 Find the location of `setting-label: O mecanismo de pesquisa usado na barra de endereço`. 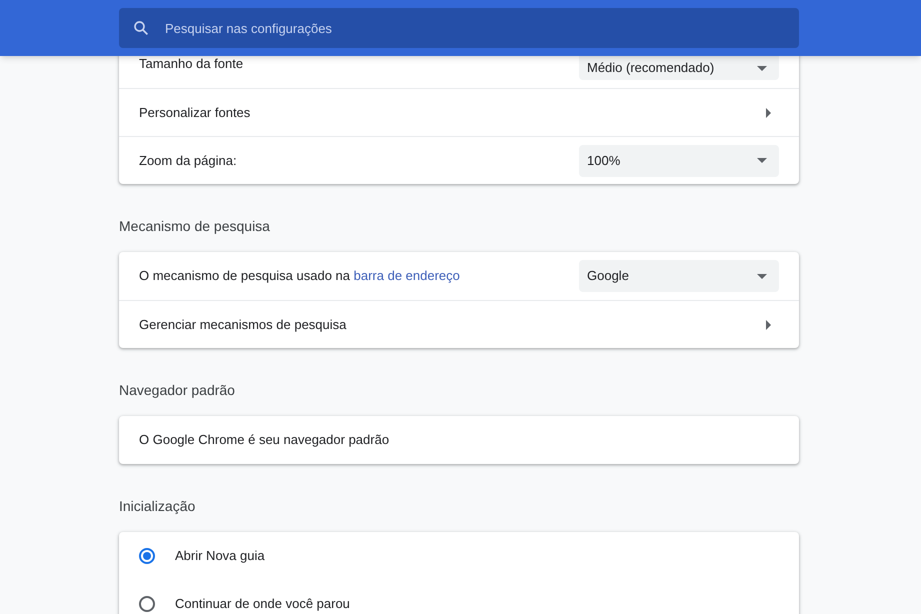

setting-label: O mecanismo de pesquisa usado na barra de endereço is located at coordinates (300, 276).